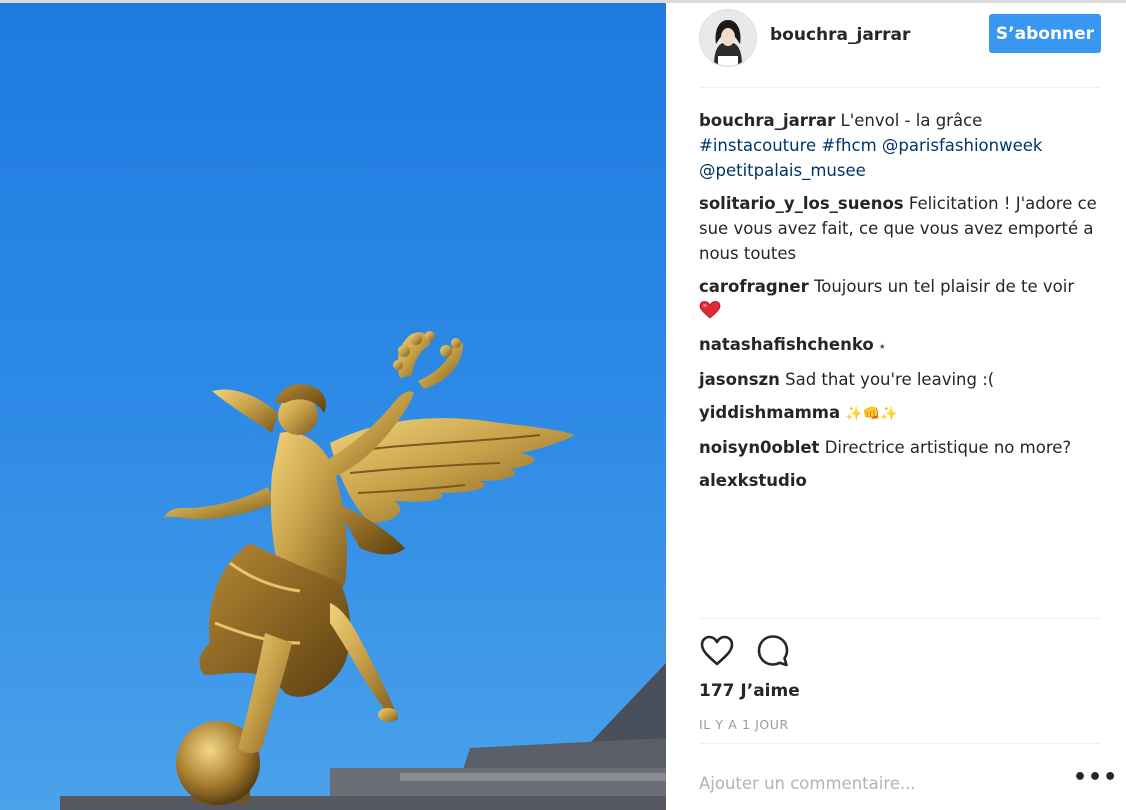 The image size is (1126, 810). I want to click on post-header: bouchra_jarrar S’abonner, so click(900, 45).